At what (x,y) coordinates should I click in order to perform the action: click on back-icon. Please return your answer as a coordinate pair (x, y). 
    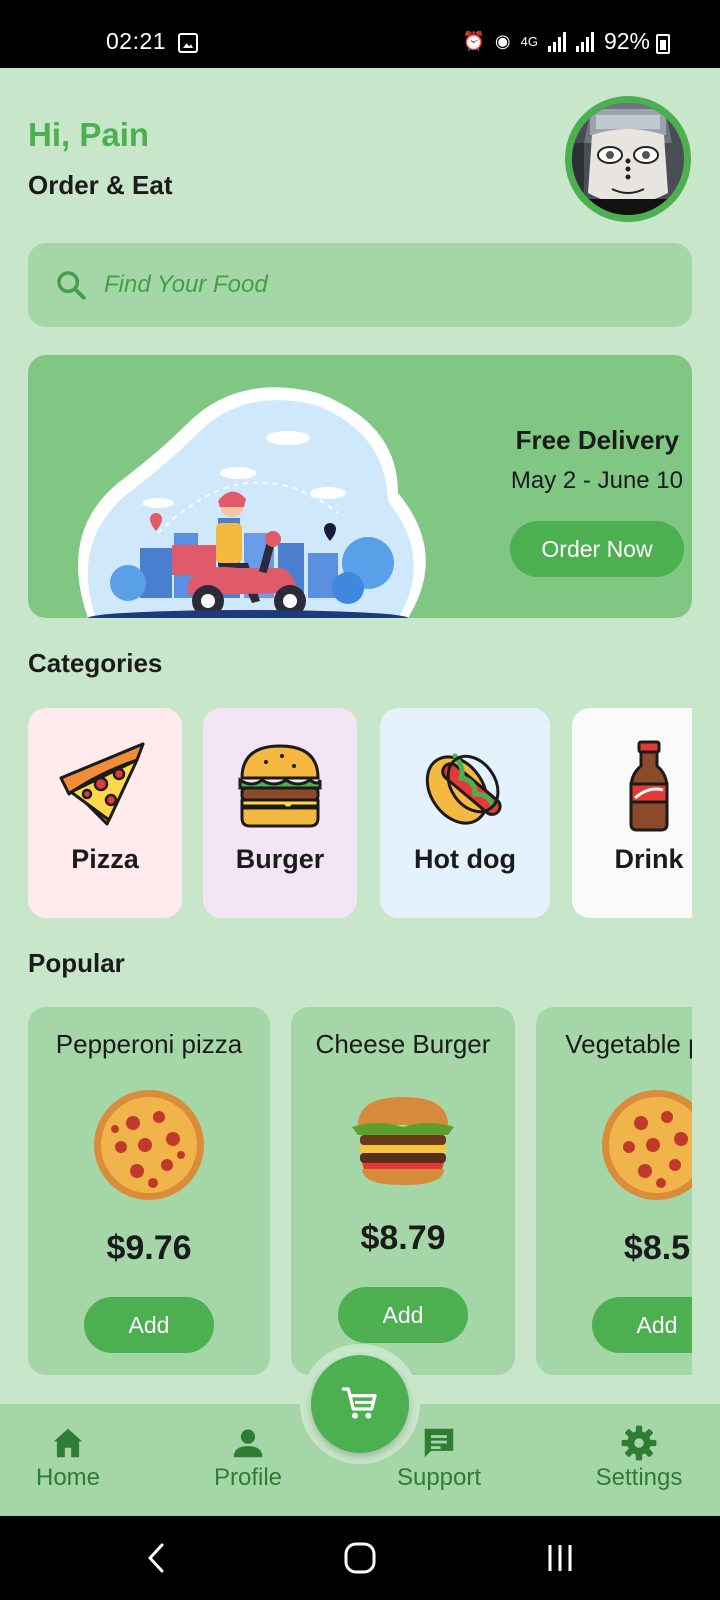
    Looking at the image, I should click on (156, 1558).